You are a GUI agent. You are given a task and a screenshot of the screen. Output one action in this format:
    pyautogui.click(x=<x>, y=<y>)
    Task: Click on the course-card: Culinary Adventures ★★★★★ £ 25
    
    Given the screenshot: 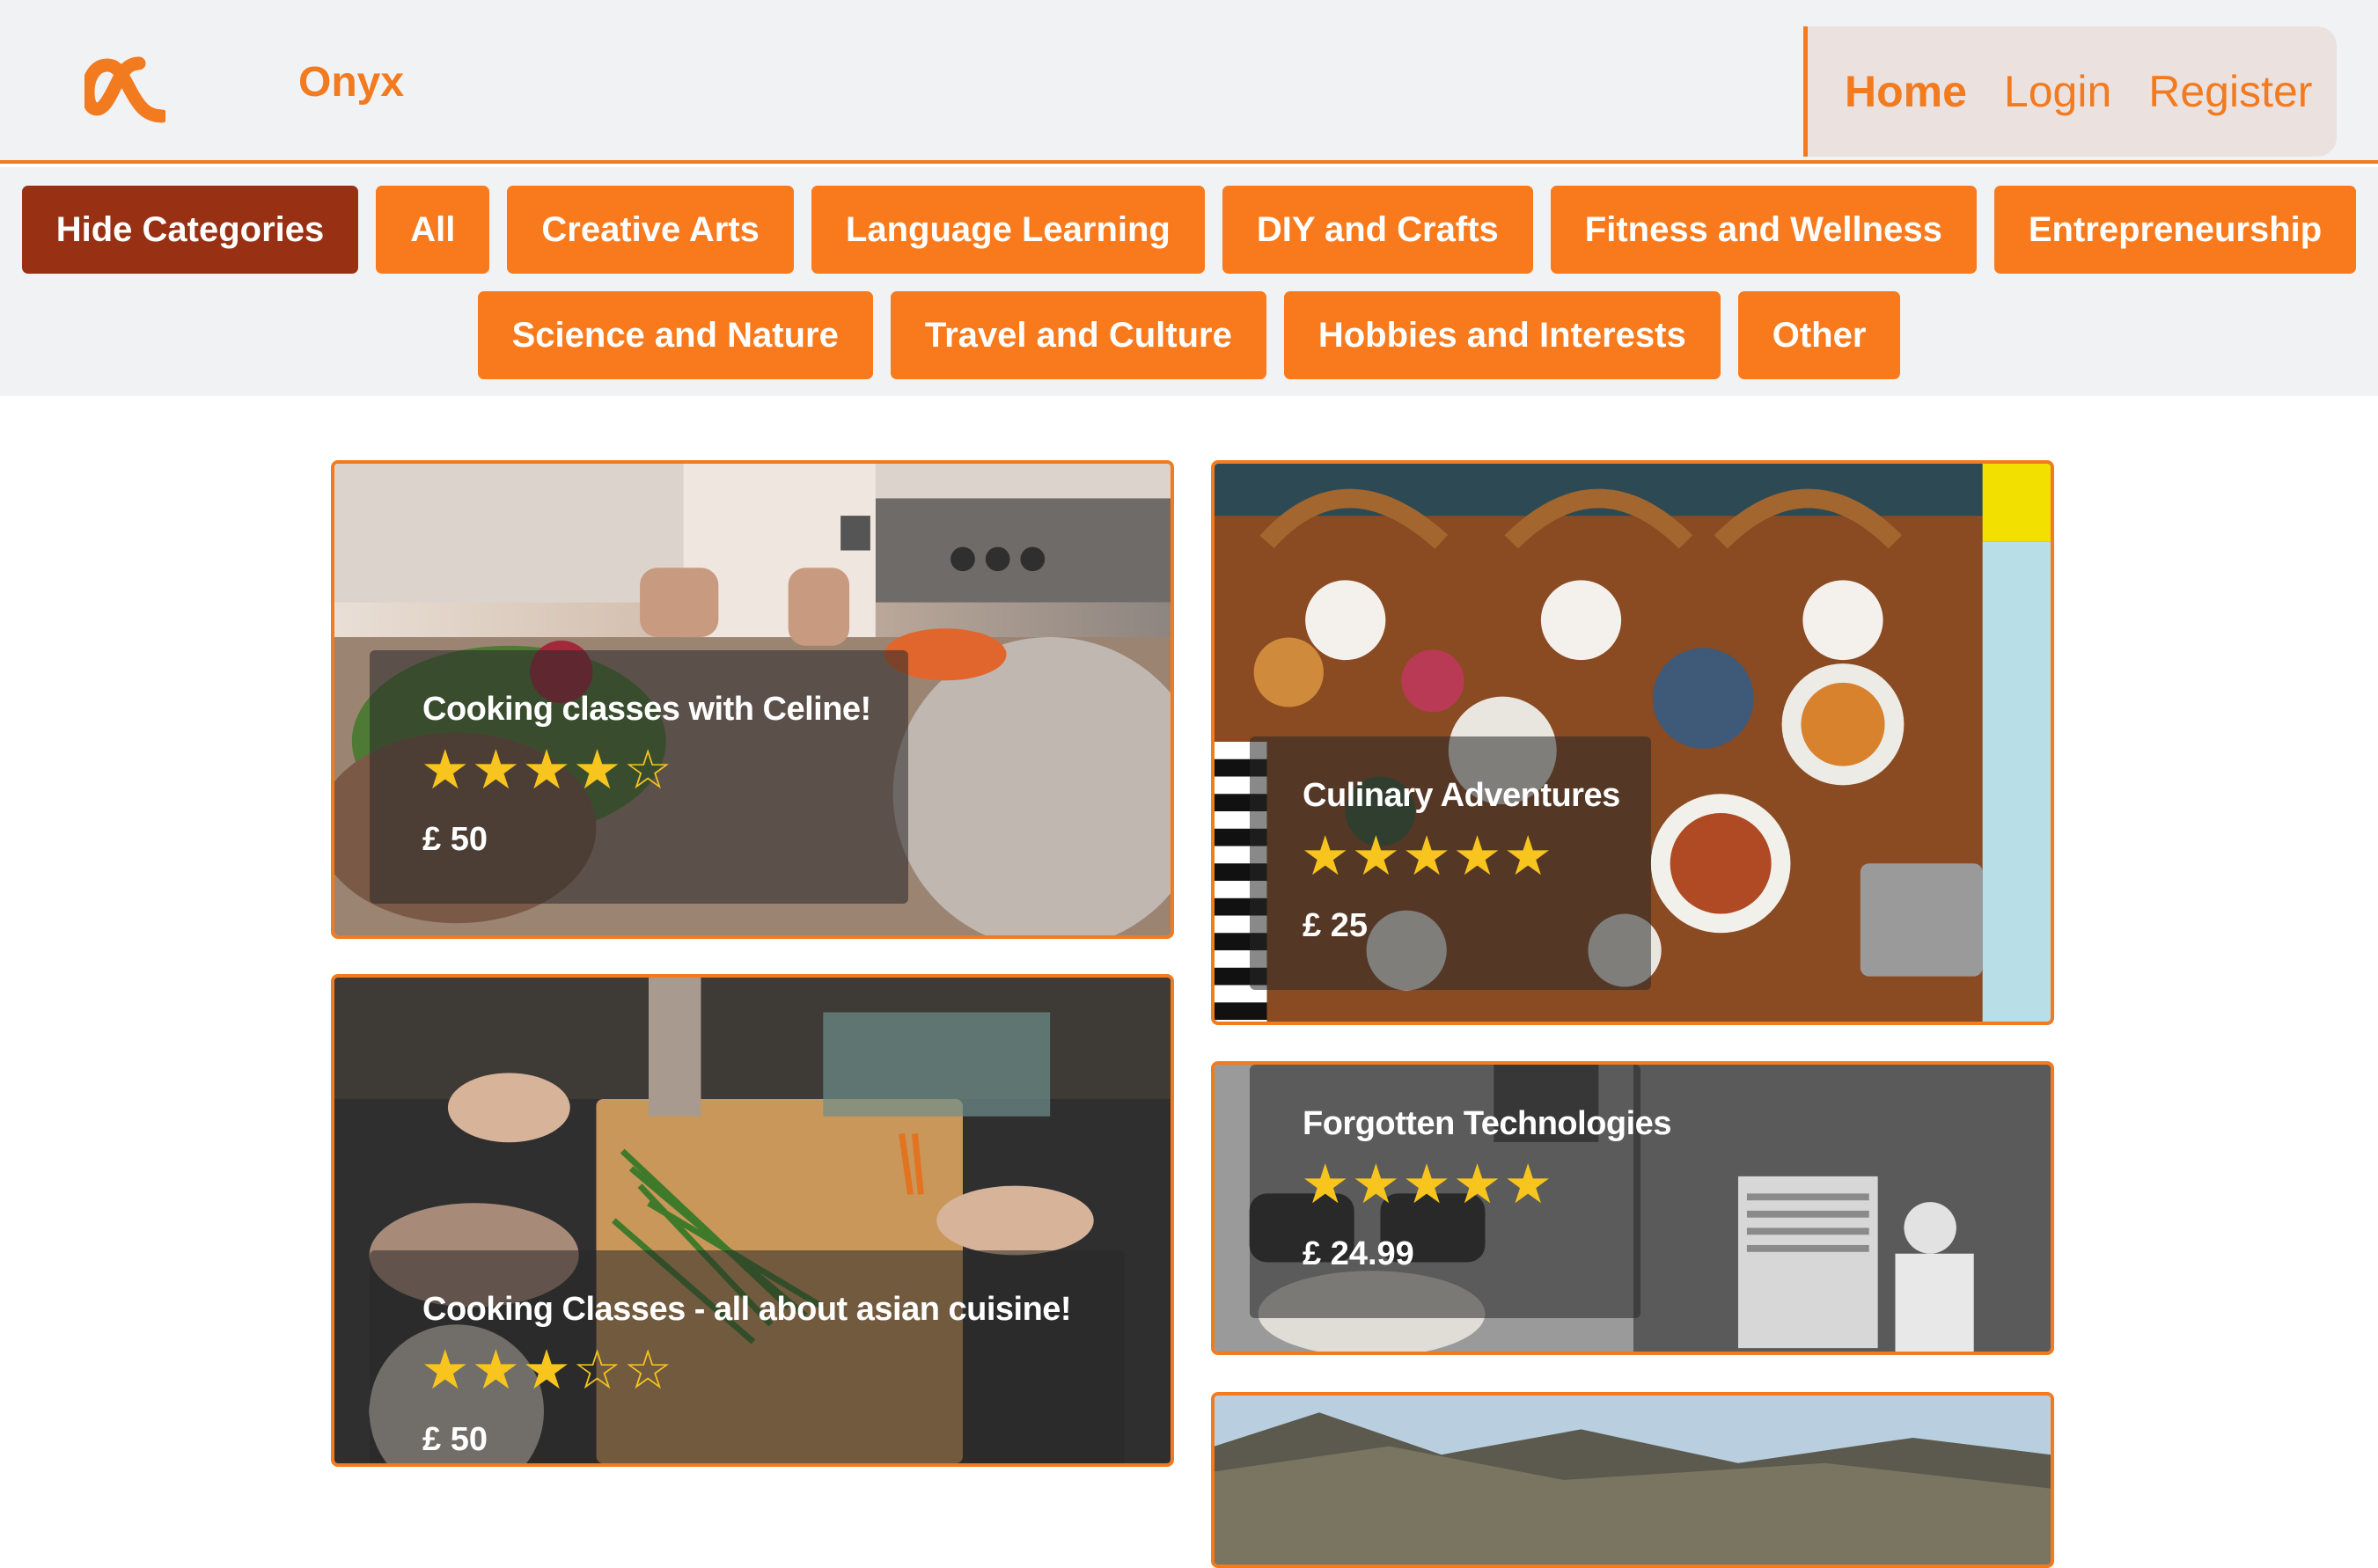 What is the action you would take?
    pyautogui.click(x=1633, y=742)
    